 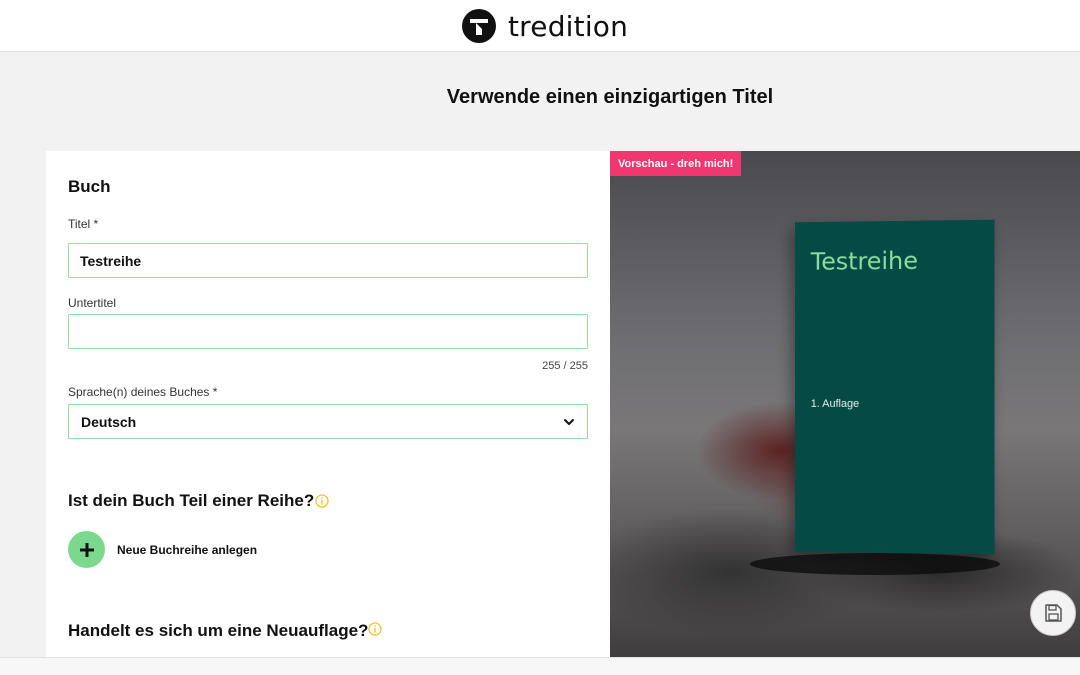 What do you see at coordinates (328, 260) in the screenshot?
I see `title-input` at bounding box center [328, 260].